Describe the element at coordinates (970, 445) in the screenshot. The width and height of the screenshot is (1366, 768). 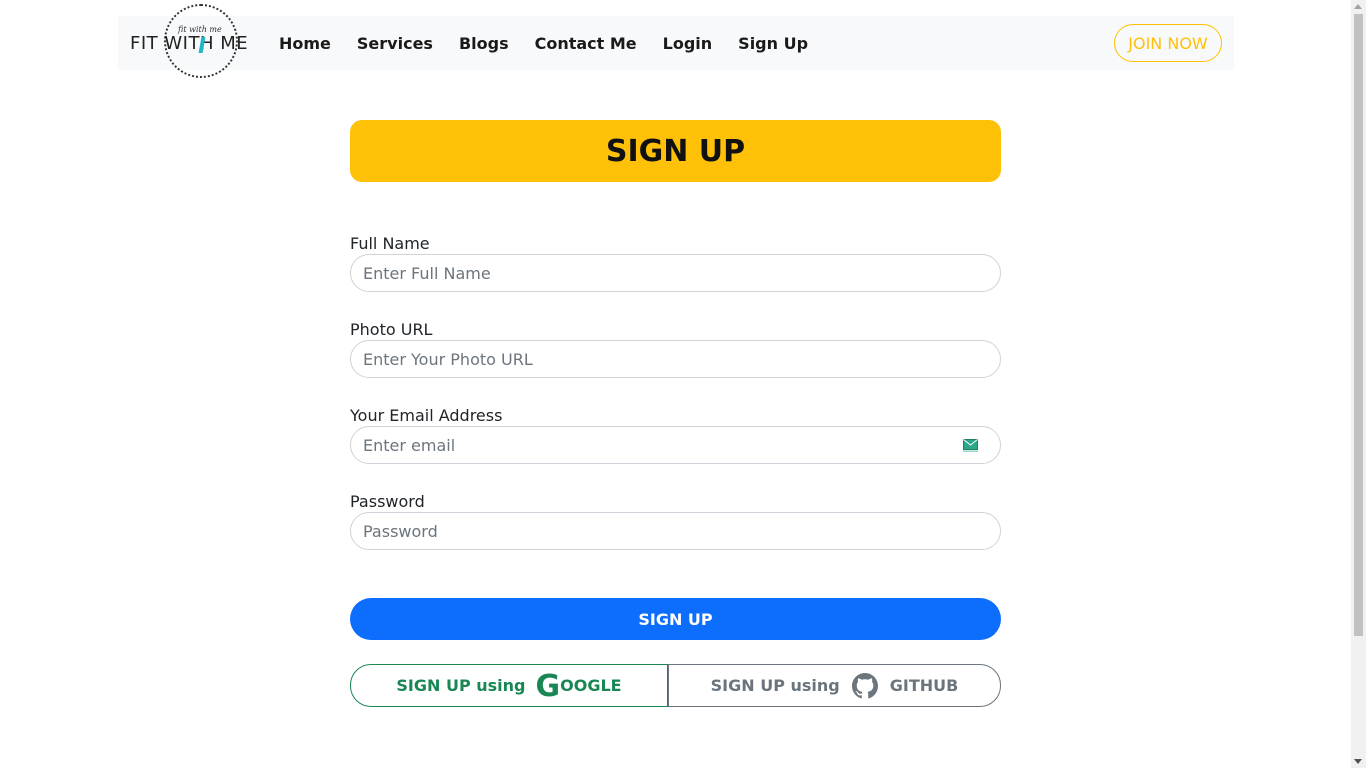
I see `email-icon` at that location.